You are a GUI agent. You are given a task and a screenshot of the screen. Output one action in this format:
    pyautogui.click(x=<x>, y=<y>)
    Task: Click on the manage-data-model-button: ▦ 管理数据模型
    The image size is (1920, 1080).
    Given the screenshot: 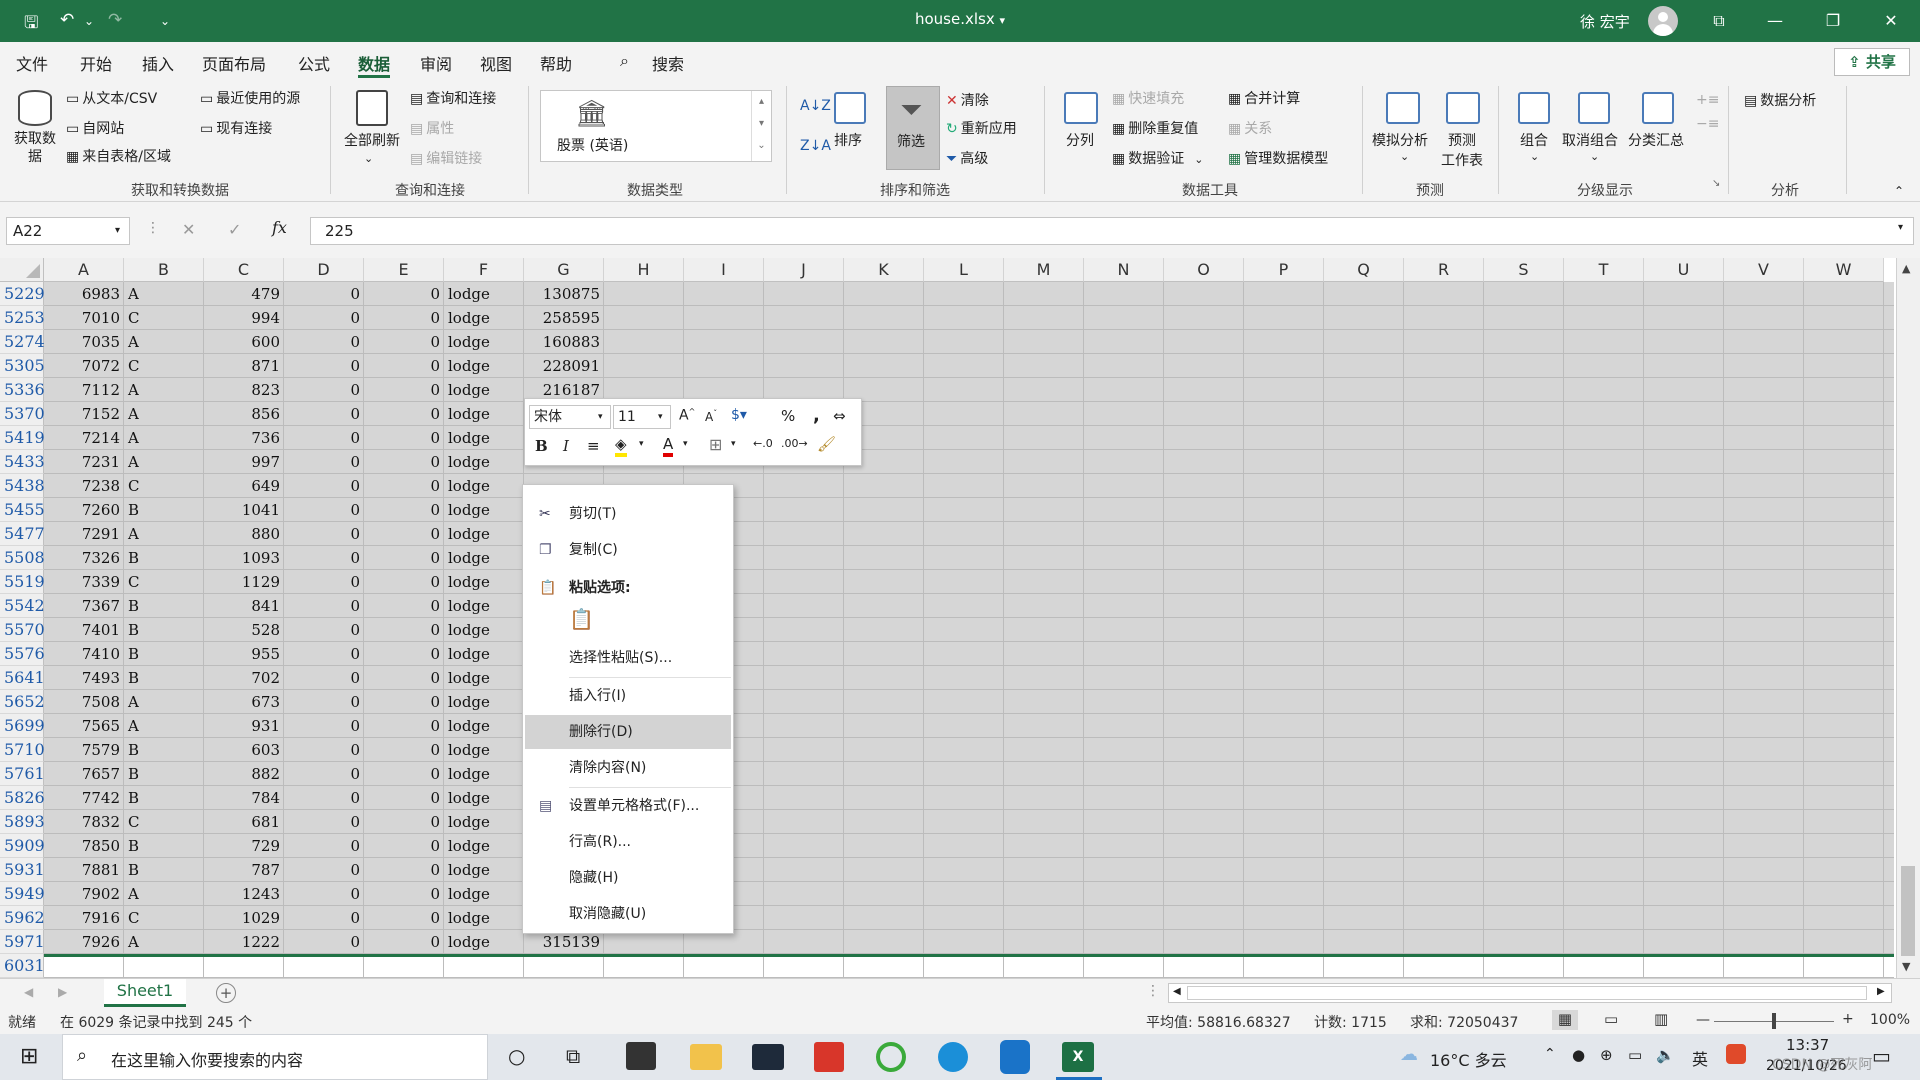 What is the action you would take?
    pyautogui.click(x=1278, y=158)
    